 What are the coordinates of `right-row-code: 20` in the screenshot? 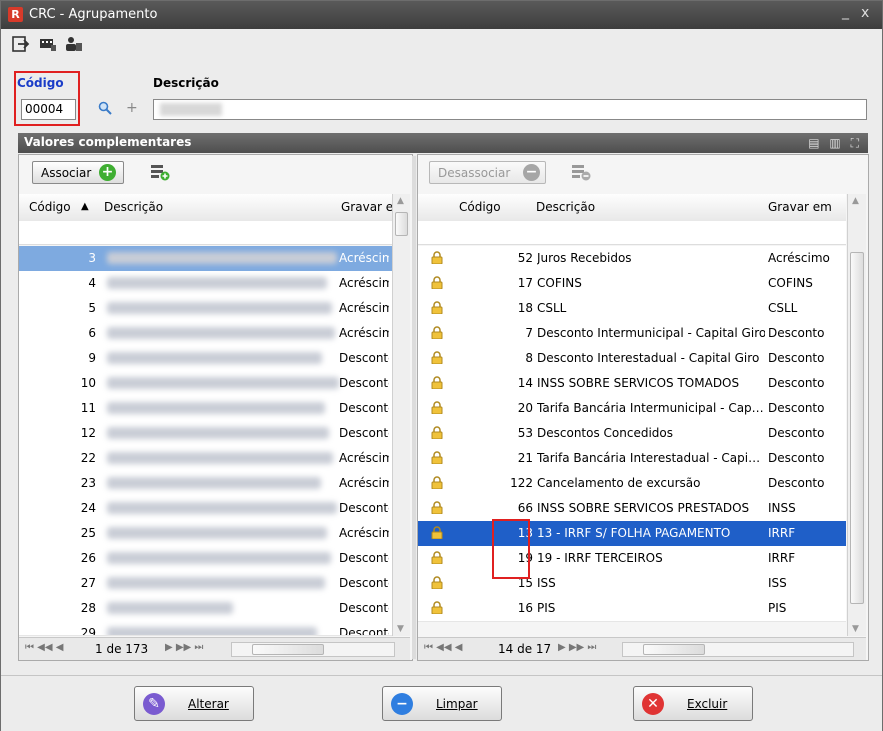 It's located at (525, 408).